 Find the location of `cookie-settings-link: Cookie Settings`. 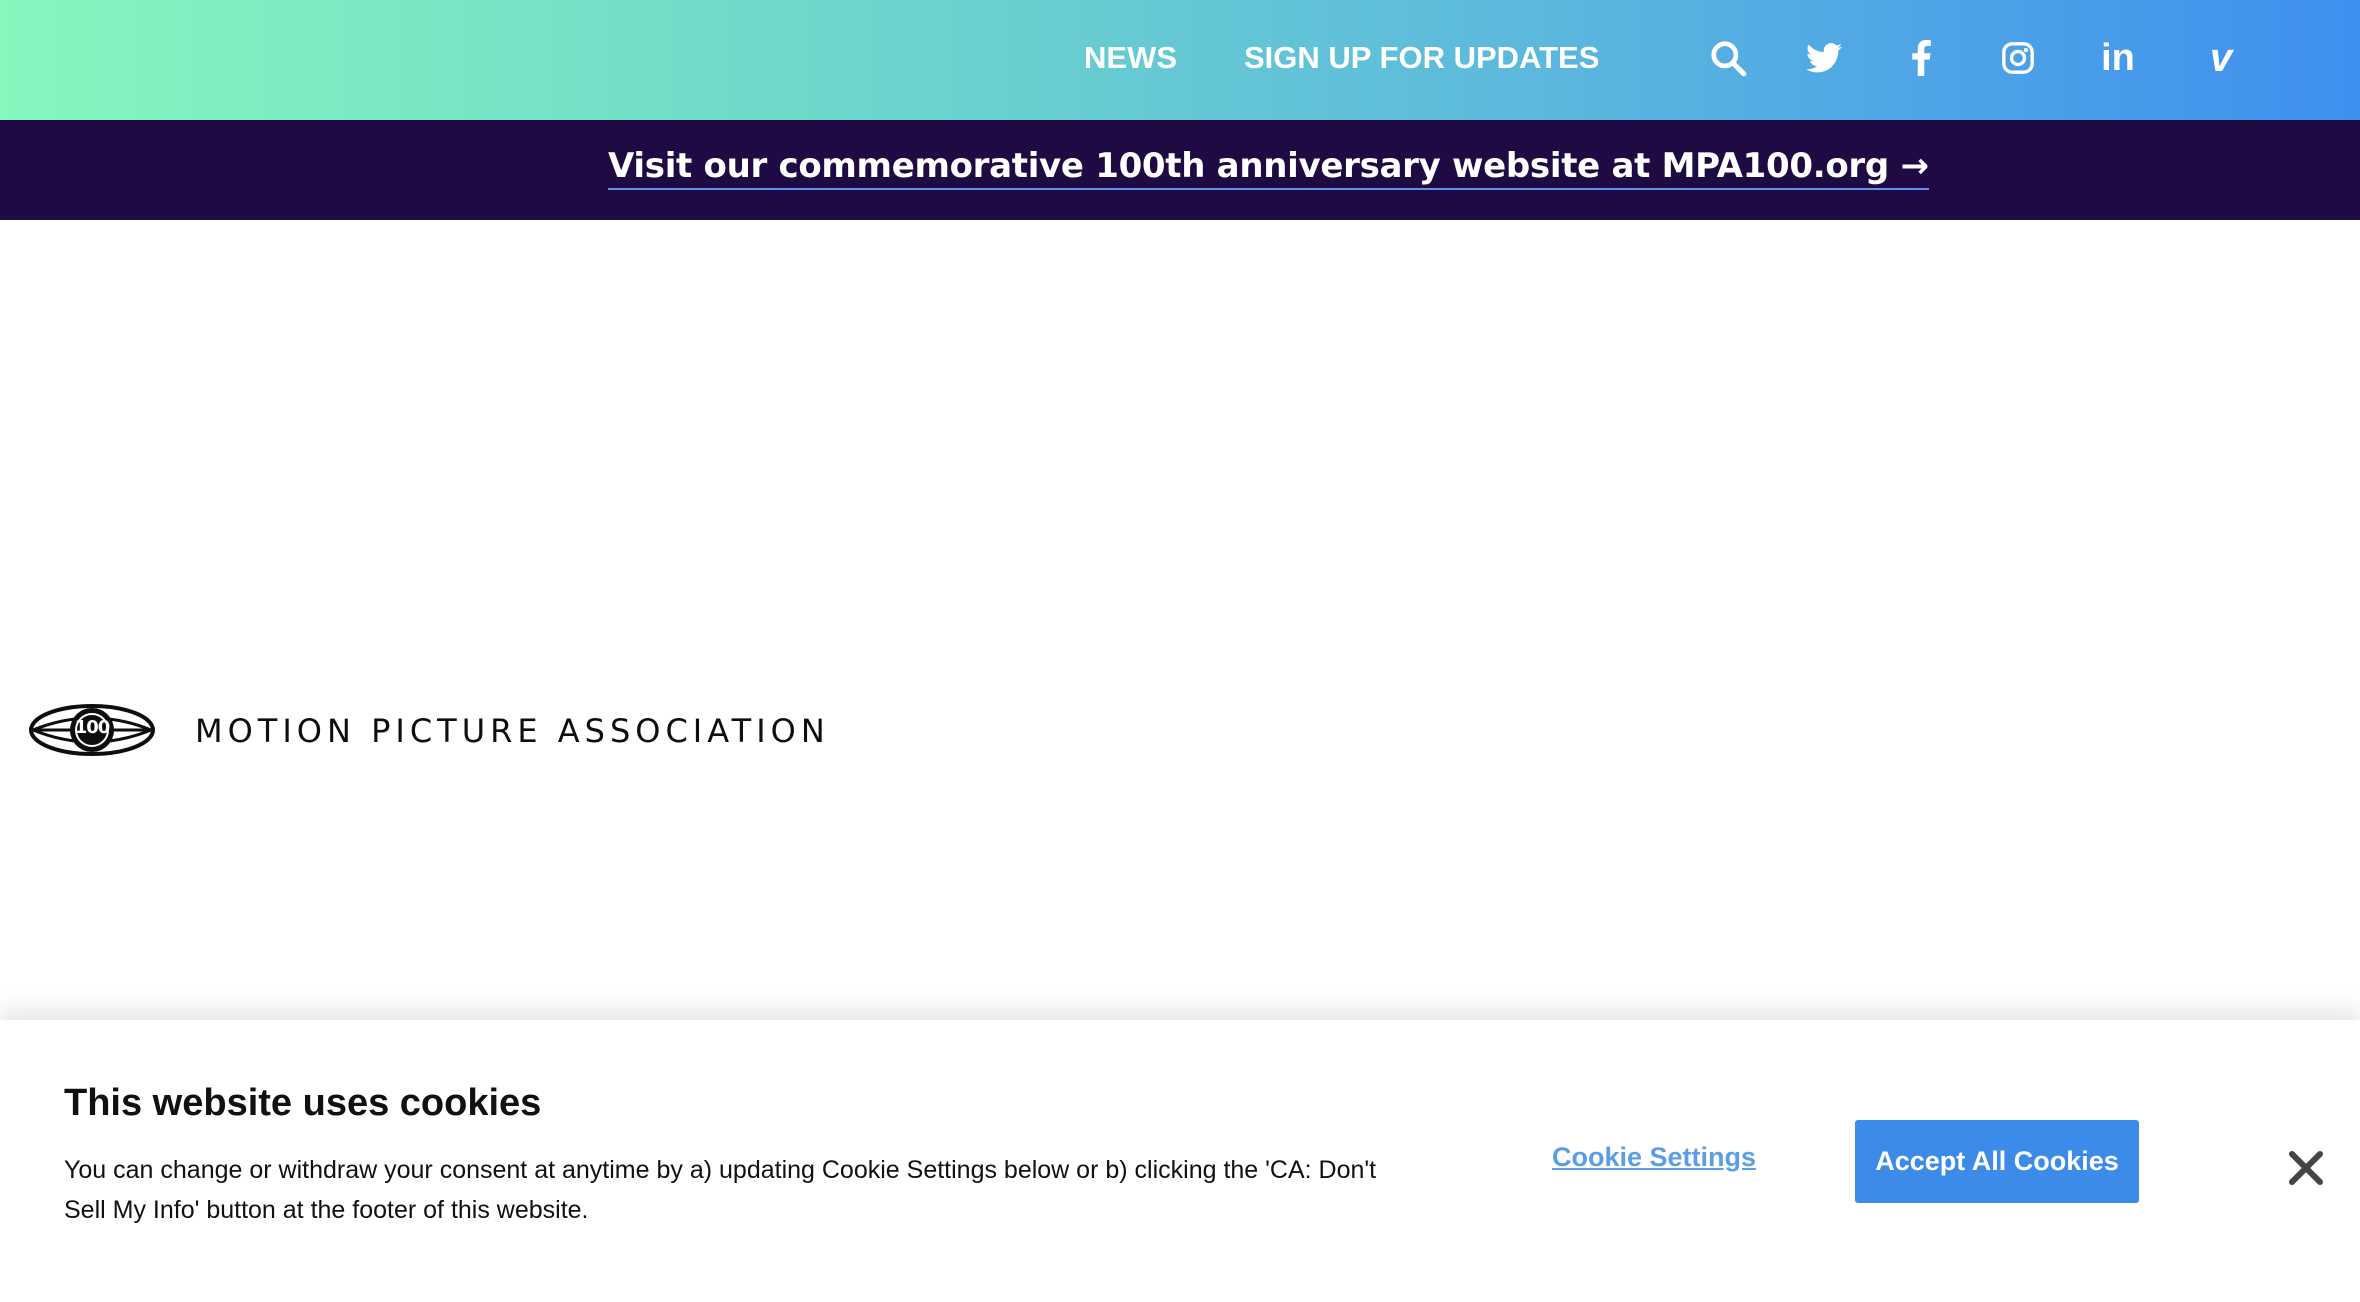

cookie-settings-link: Cookie Settings is located at coordinates (1654, 1157).